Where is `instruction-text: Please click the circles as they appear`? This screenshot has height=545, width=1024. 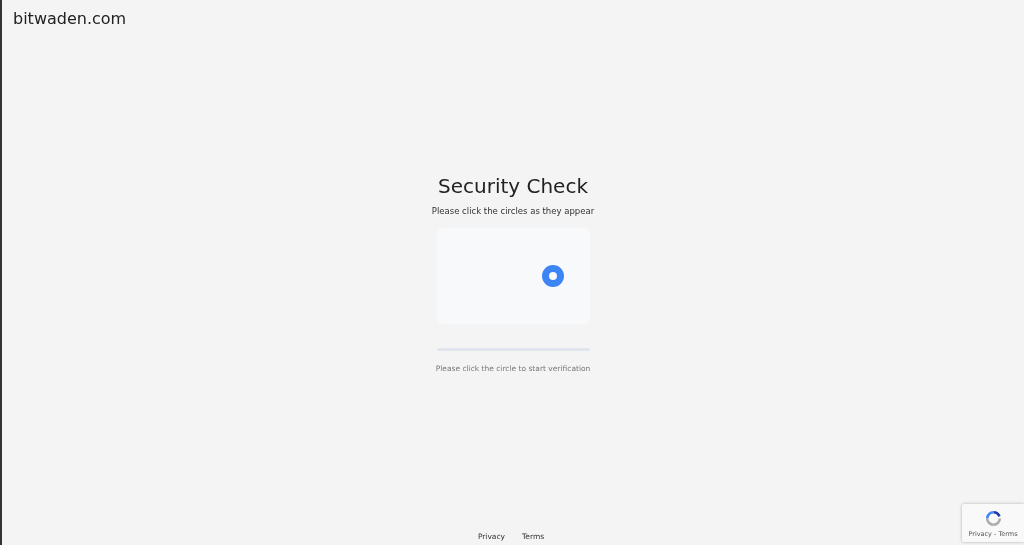
instruction-text: Please click the circles as they appear is located at coordinates (513, 211).